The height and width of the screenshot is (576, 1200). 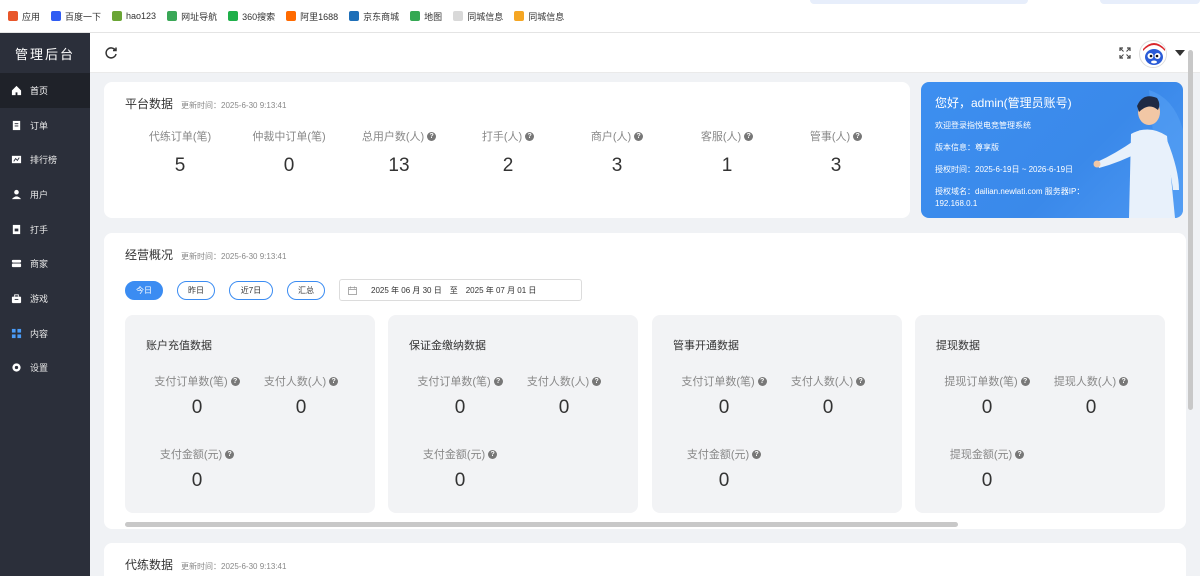 I want to click on vertical-scrollbar, so click(x=1190, y=230).